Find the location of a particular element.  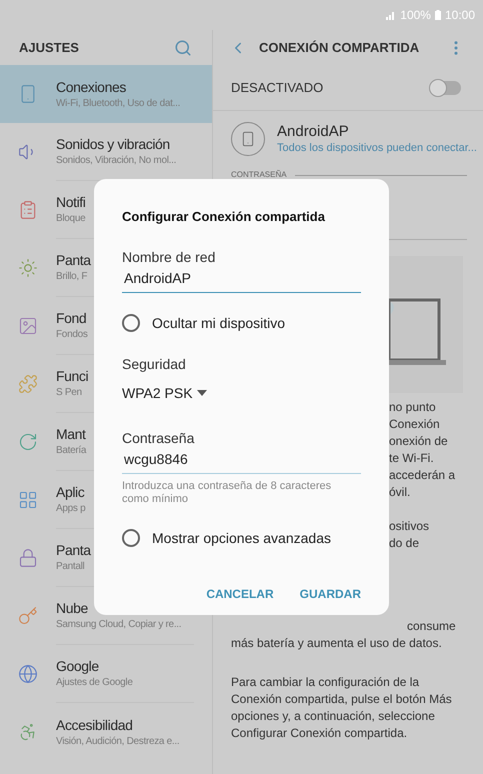

settings-title: AJUSTES is located at coordinates (49, 47).